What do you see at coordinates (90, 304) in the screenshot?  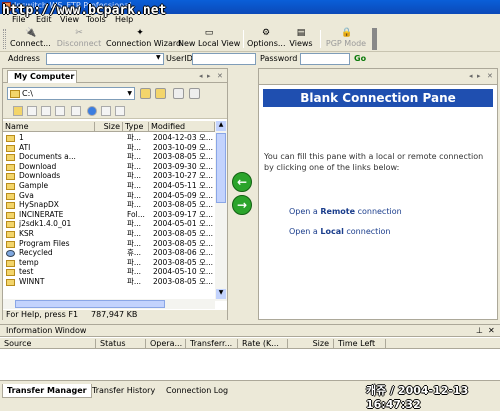 I see `h-scroll-thumb` at bounding box center [90, 304].